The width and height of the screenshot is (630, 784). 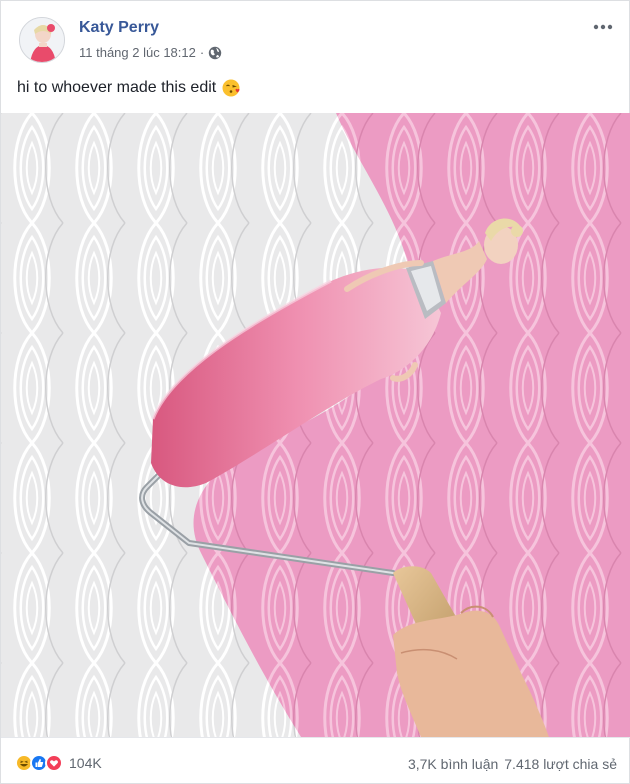 What do you see at coordinates (560, 764) in the screenshot?
I see `shares-count-link: 7.418 lượt chia sẻ` at bounding box center [560, 764].